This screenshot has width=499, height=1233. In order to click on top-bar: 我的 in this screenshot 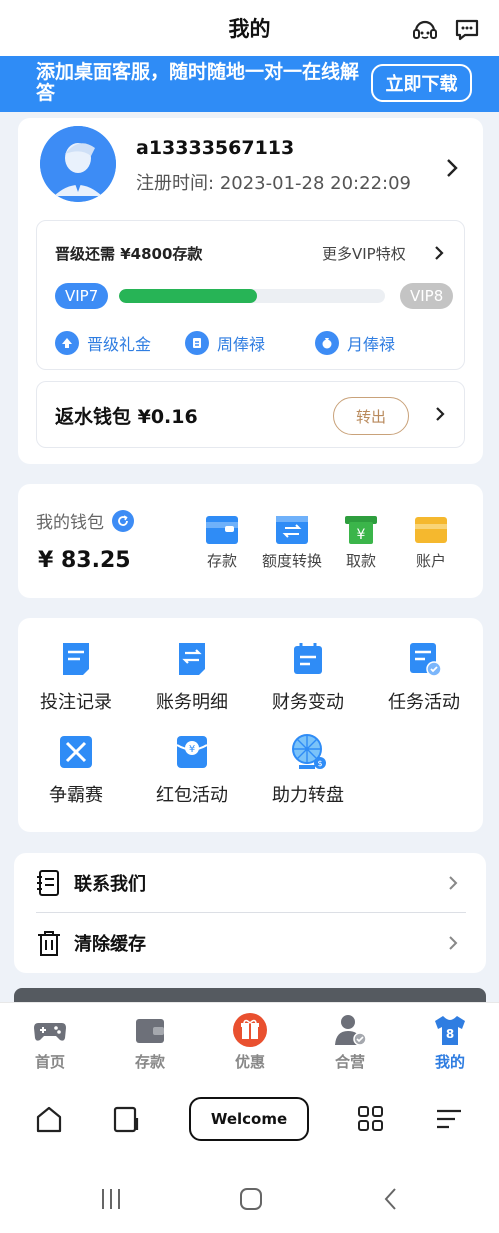, I will do `click(249, 28)`.